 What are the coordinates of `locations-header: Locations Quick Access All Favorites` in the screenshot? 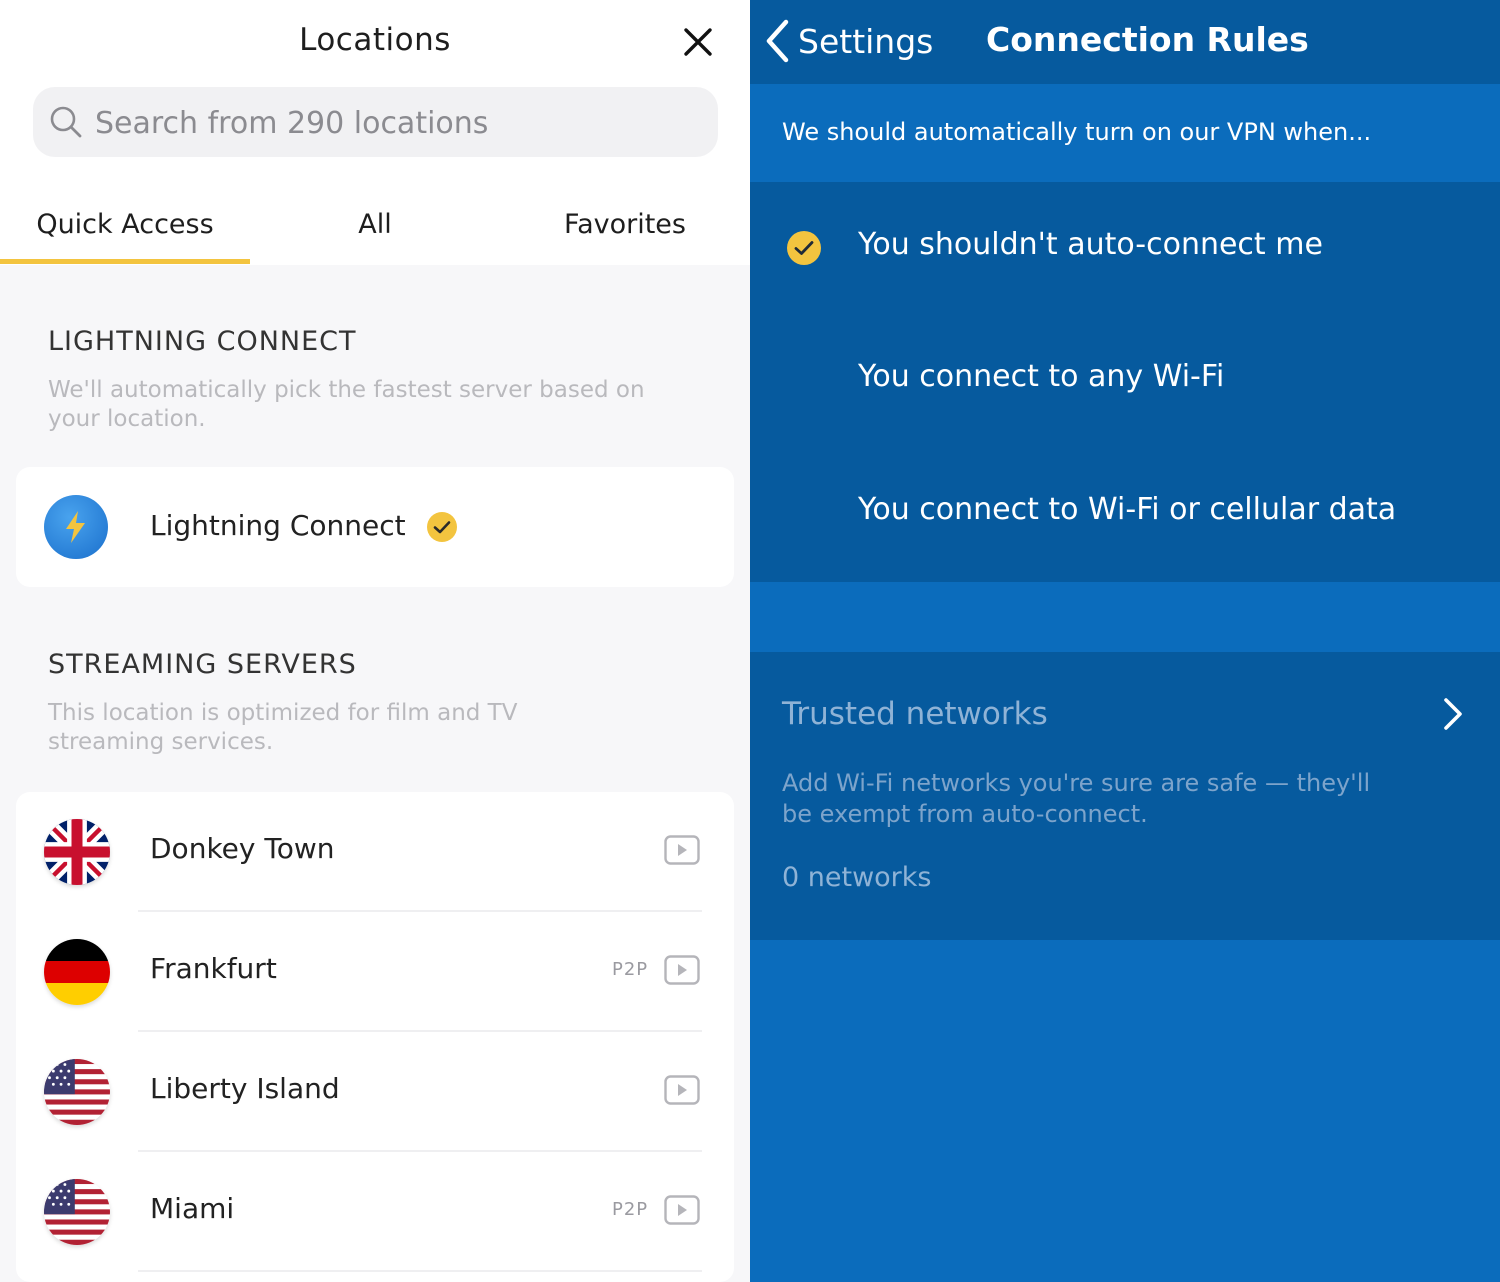 It's located at (375, 132).